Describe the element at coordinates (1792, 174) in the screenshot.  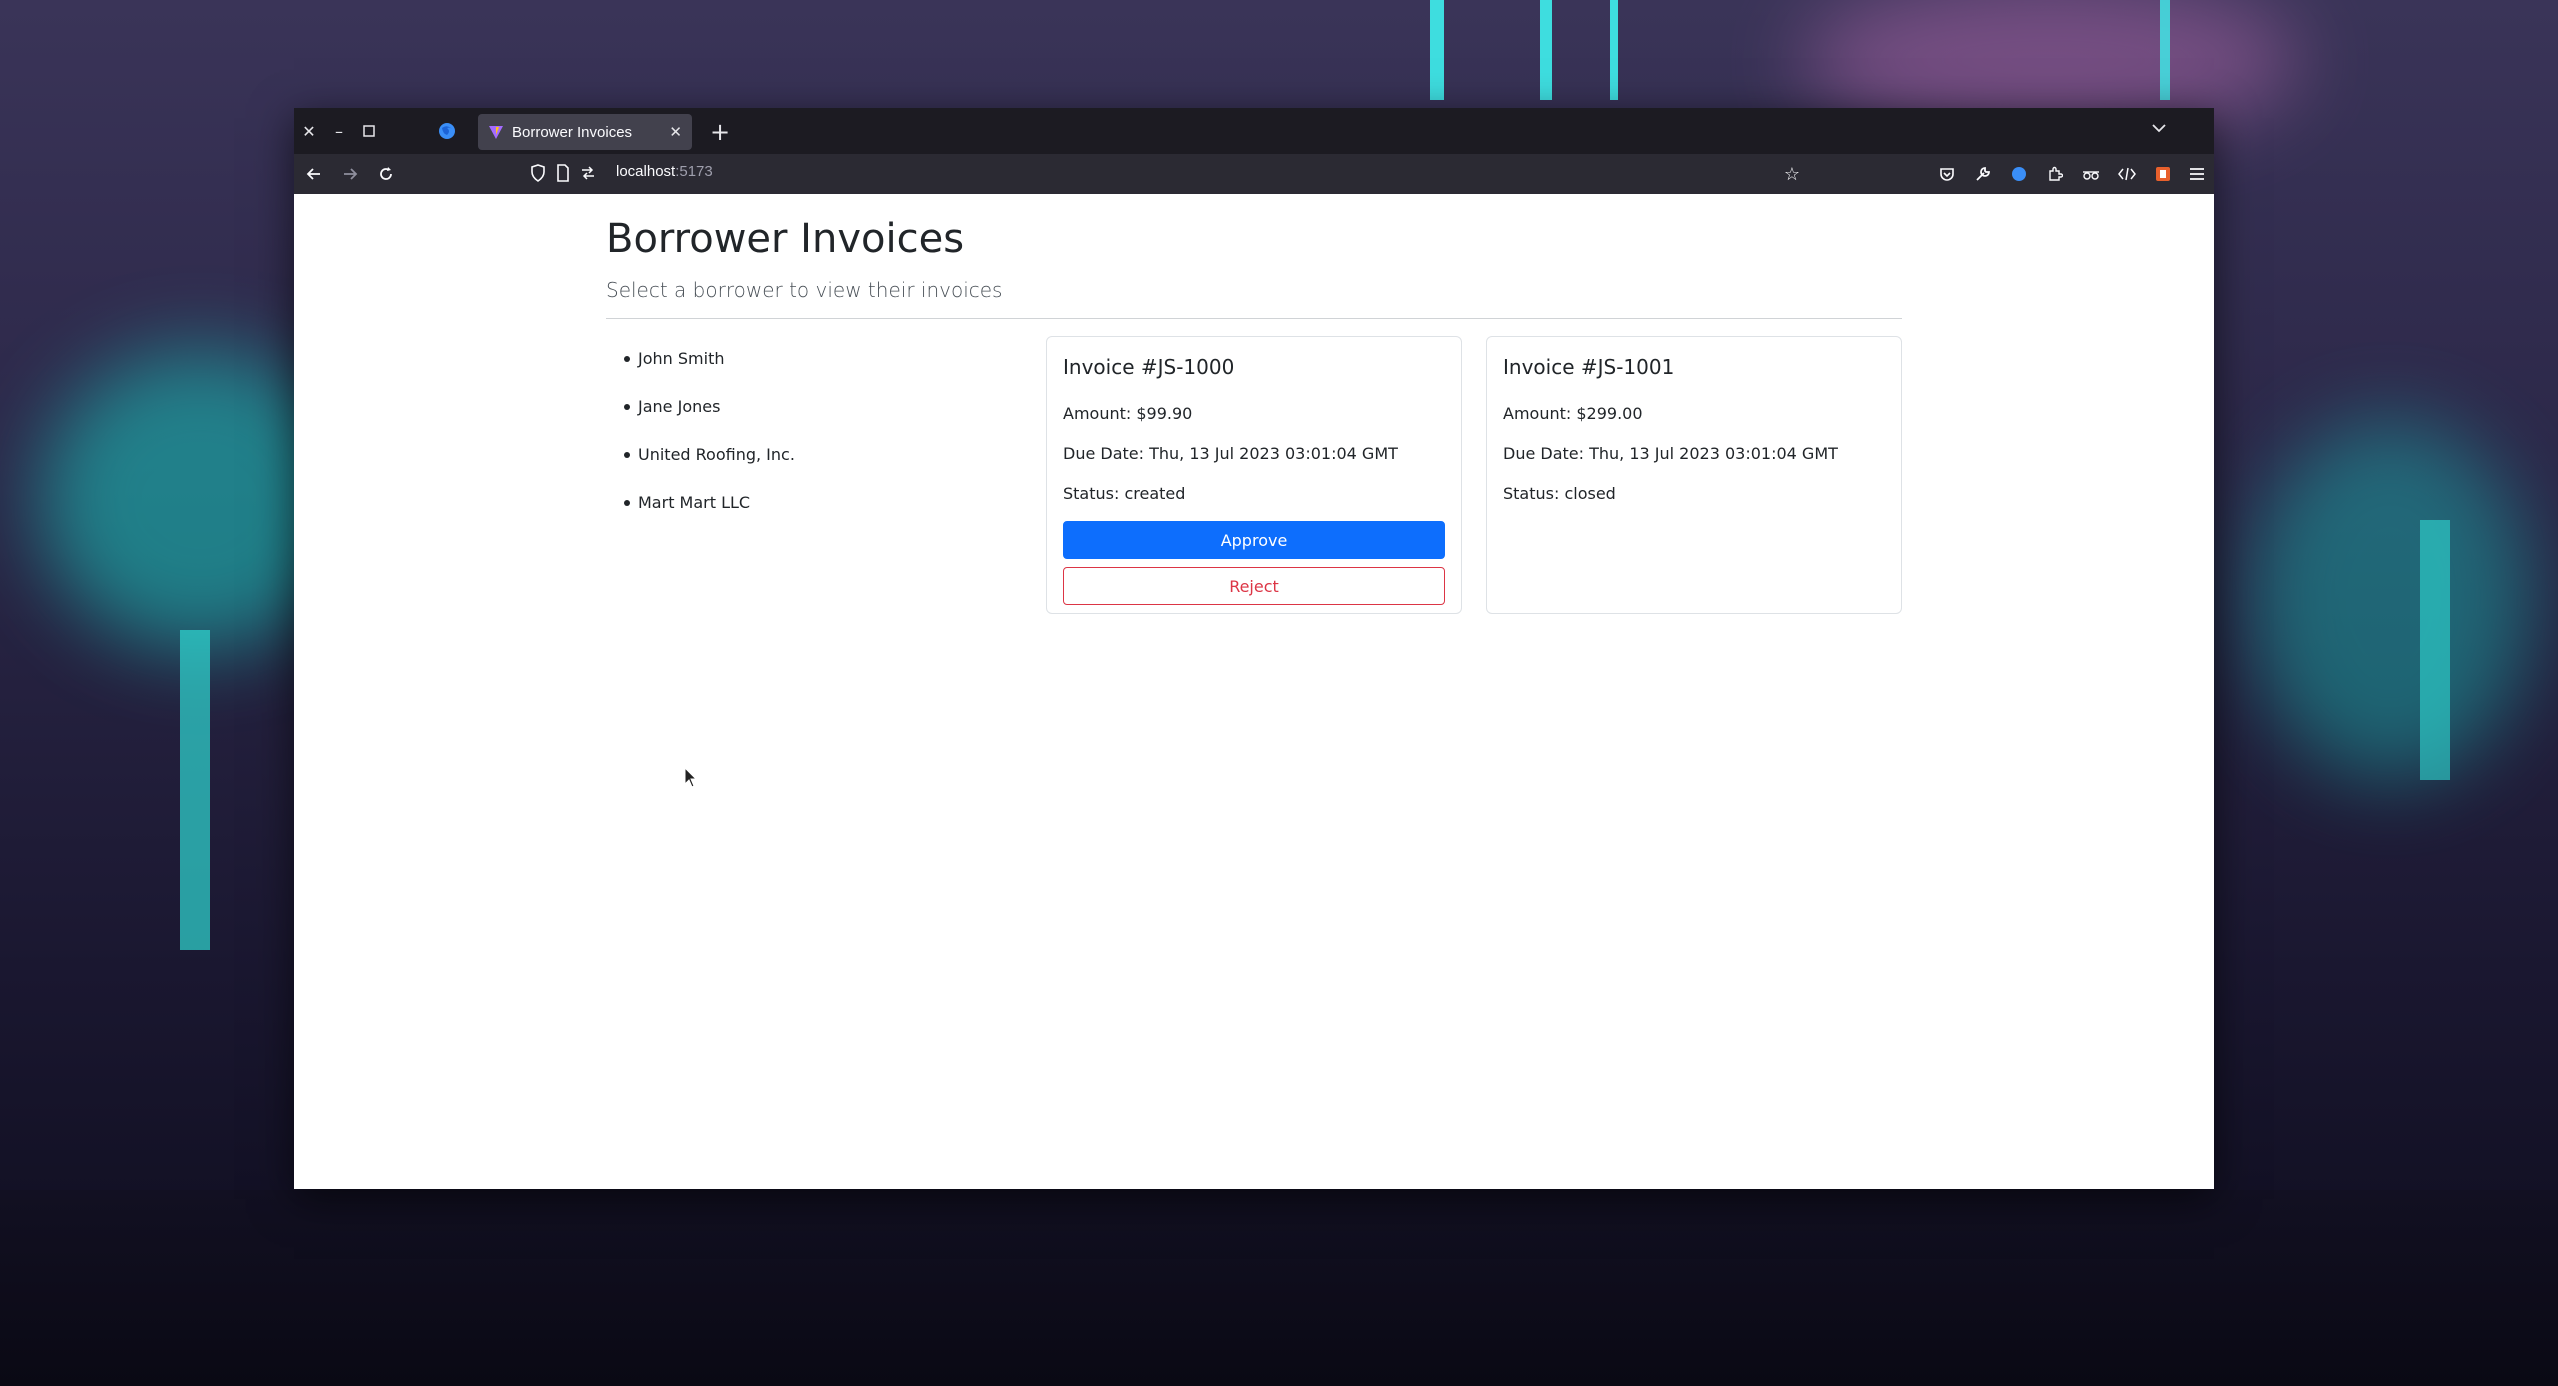
I see `bookmark-star-icon: ☆` at that location.